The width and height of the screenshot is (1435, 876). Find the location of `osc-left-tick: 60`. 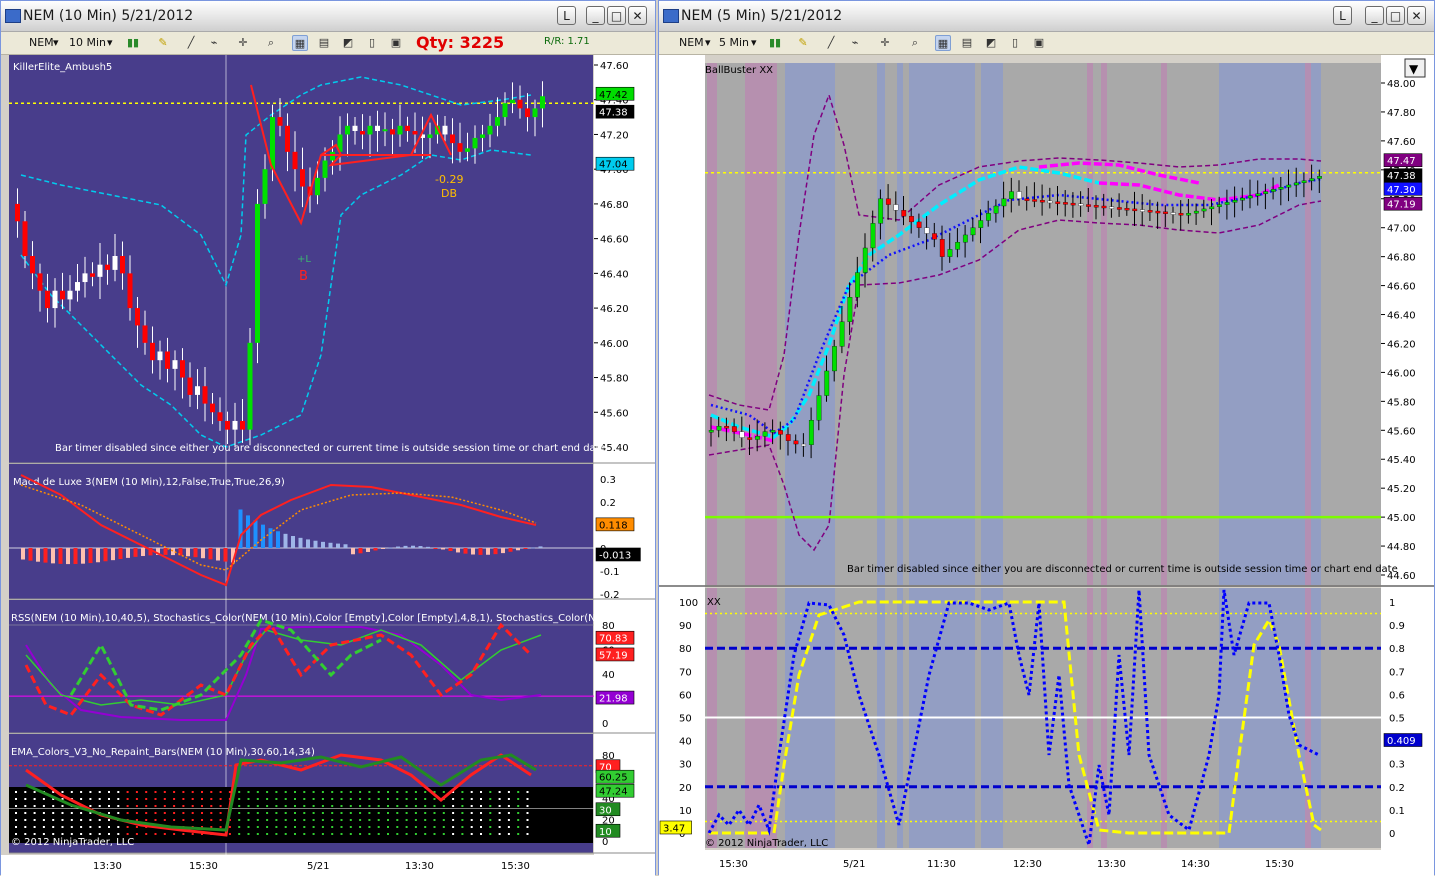

osc-left-tick: 60 is located at coordinates (685, 695).